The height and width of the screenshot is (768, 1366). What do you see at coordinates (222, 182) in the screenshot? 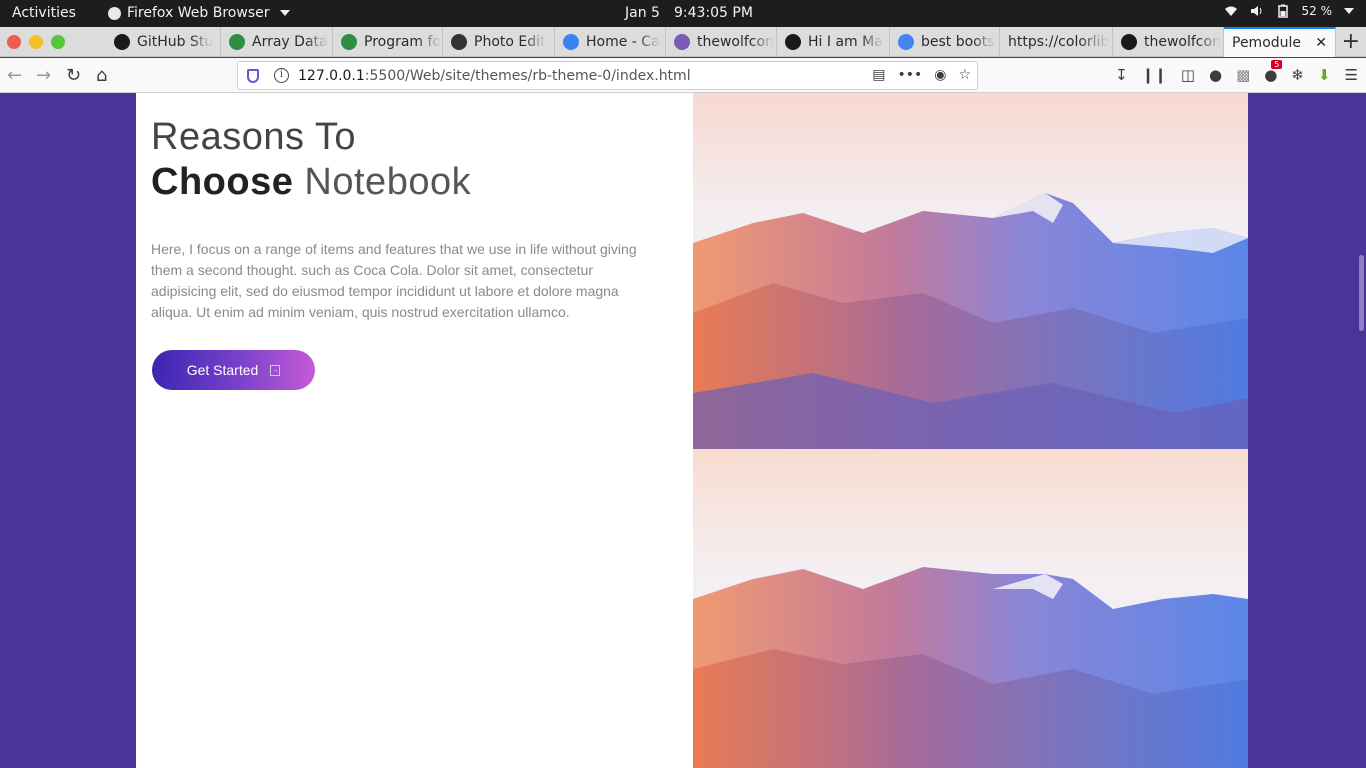
I see `heading-bold-word: Choose` at bounding box center [222, 182].